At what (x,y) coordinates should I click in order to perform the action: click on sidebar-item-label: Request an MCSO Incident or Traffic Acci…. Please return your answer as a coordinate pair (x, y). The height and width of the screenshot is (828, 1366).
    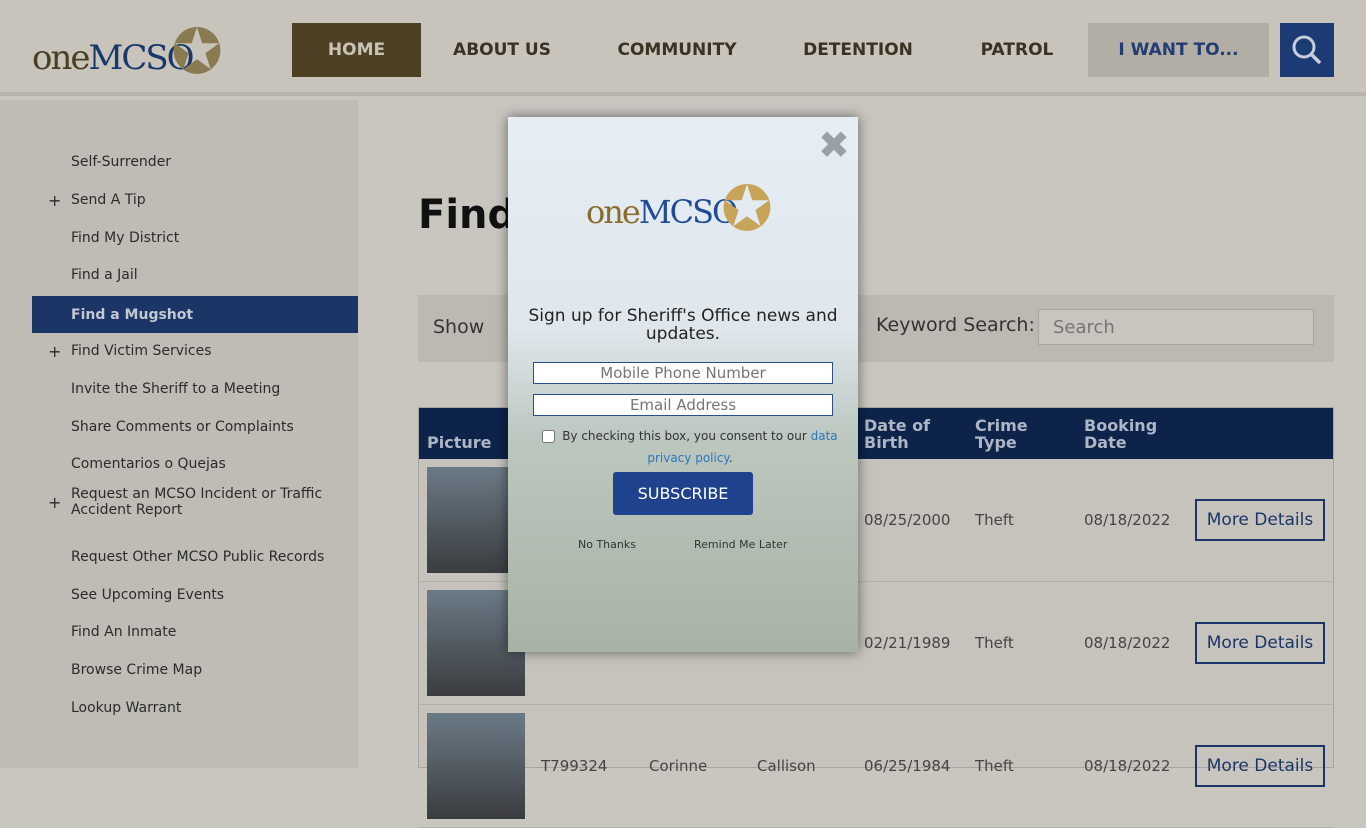
    Looking at the image, I should click on (197, 502).